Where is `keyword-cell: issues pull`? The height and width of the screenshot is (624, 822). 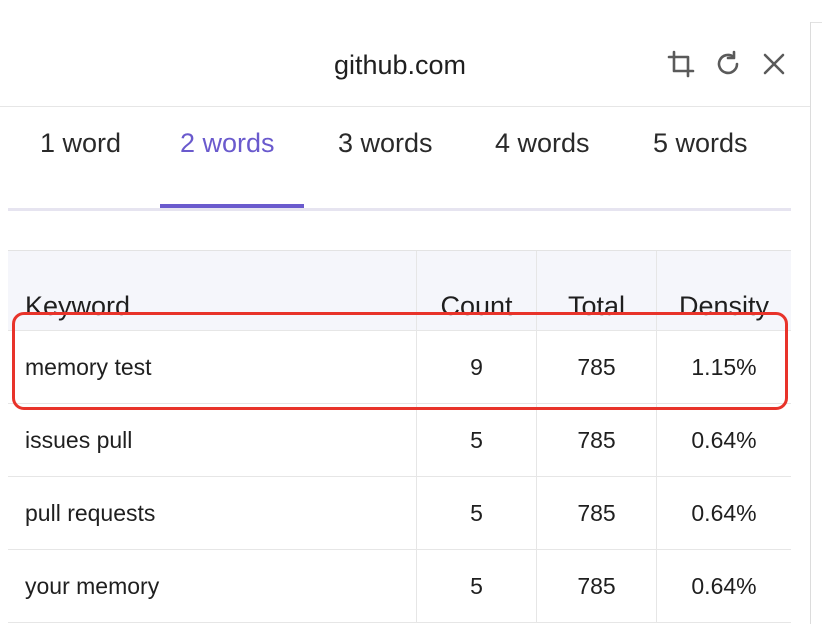
keyword-cell: issues pull is located at coordinates (79, 439).